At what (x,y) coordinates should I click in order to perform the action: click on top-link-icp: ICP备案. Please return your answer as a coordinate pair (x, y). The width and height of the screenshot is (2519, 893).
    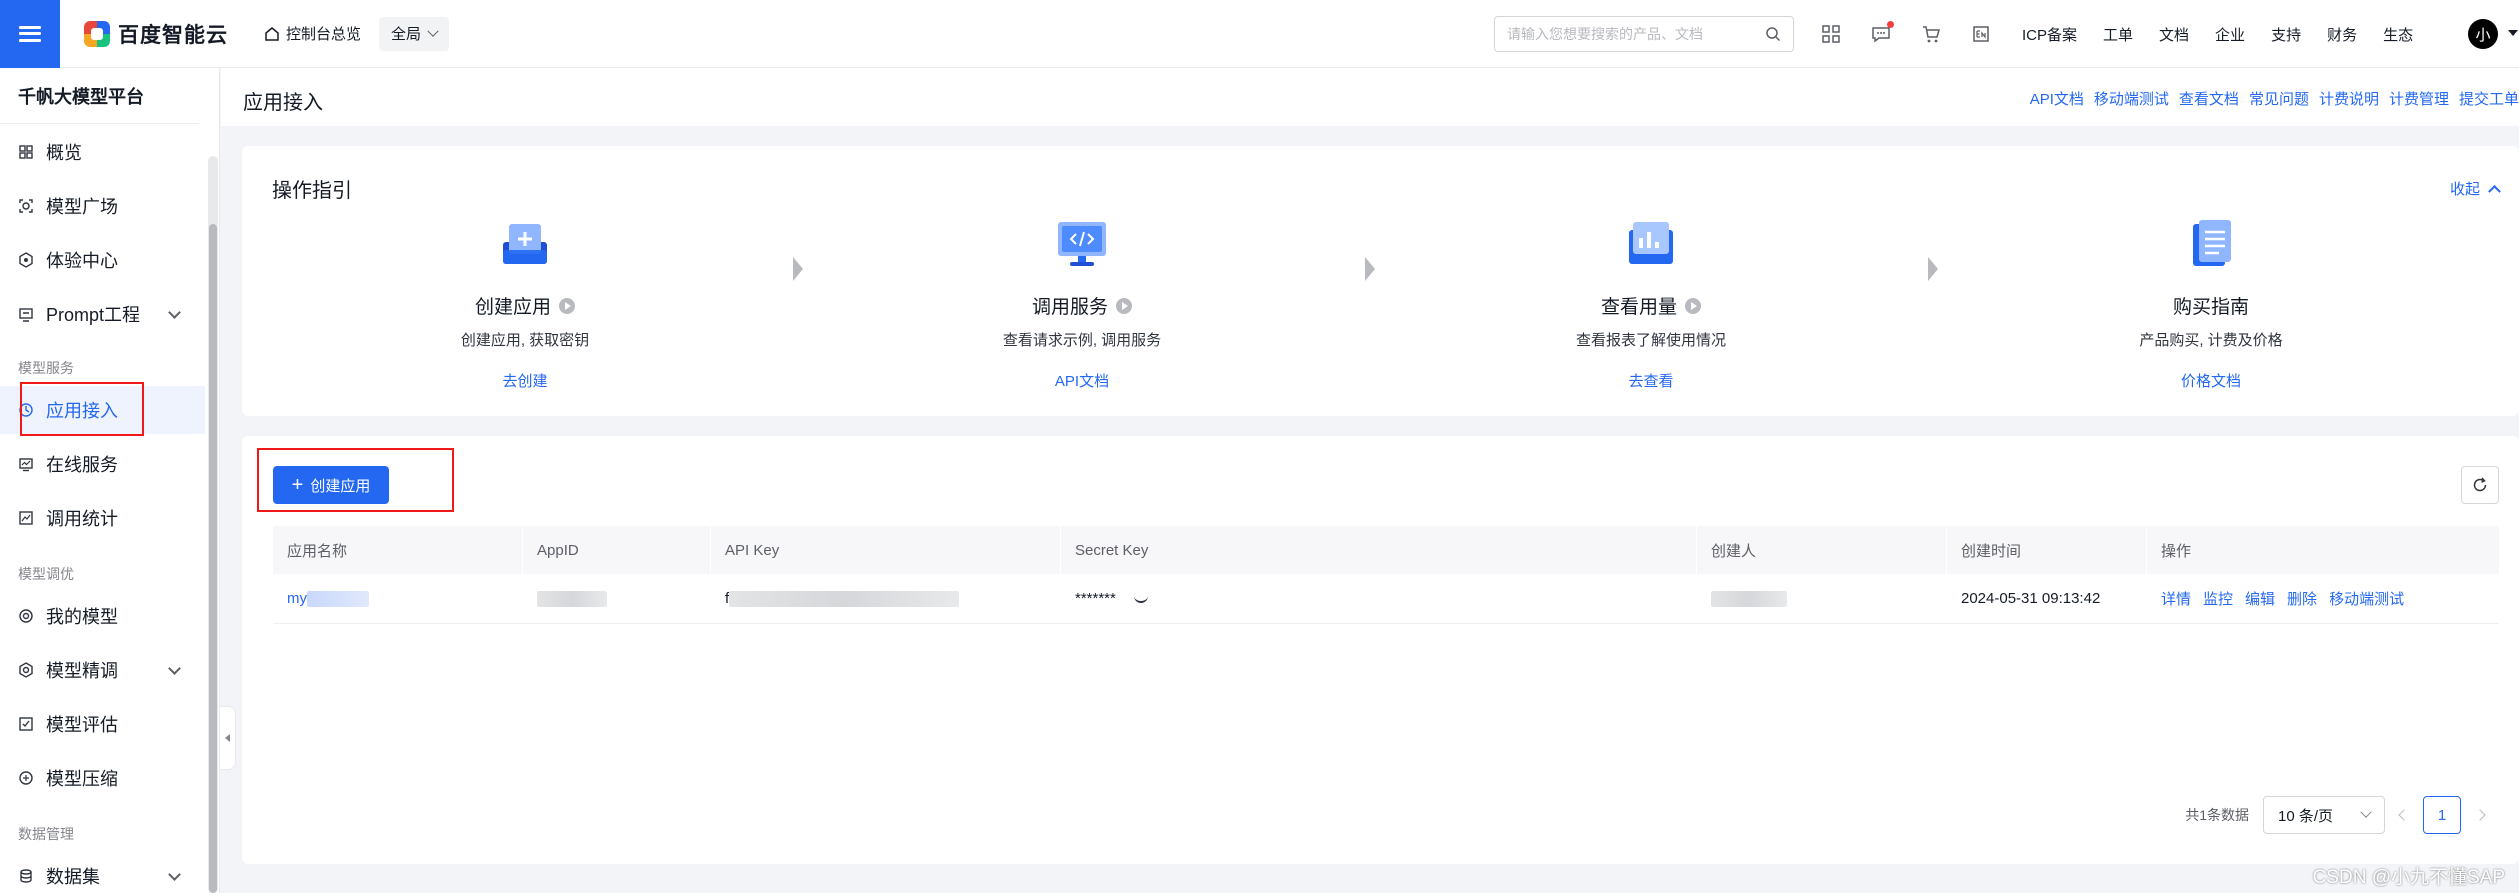
    Looking at the image, I should click on (2049, 34).